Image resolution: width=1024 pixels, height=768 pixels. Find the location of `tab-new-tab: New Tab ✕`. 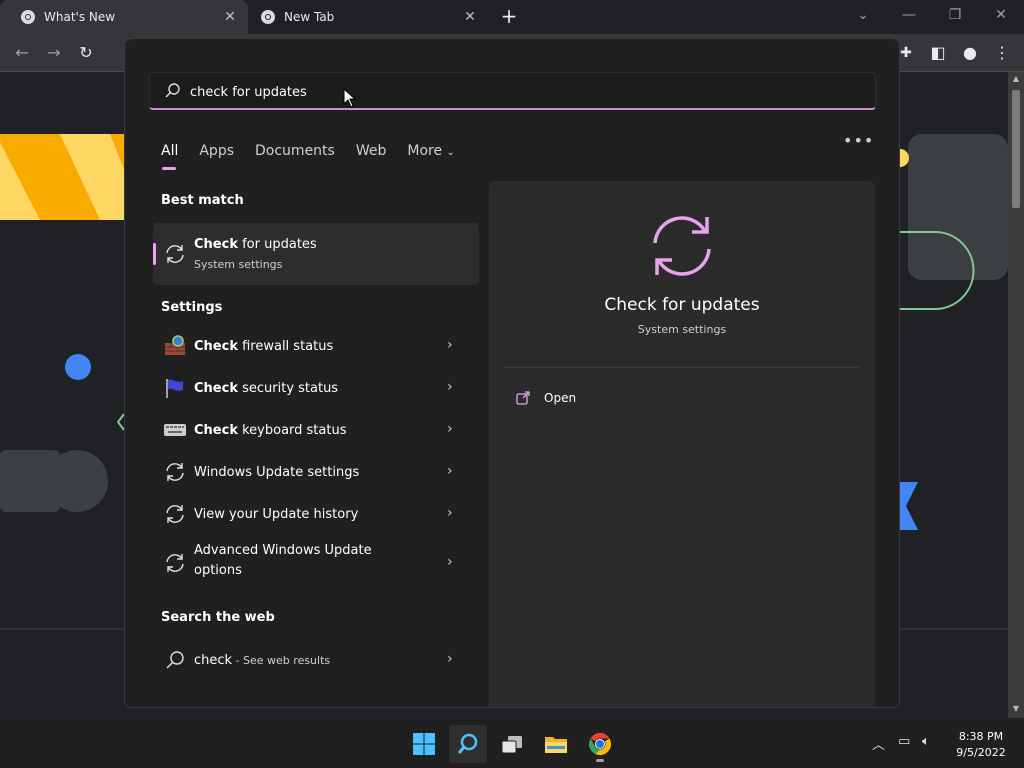

tab-new-tab: New Tab ✕ is located at coordinates (368, 17).